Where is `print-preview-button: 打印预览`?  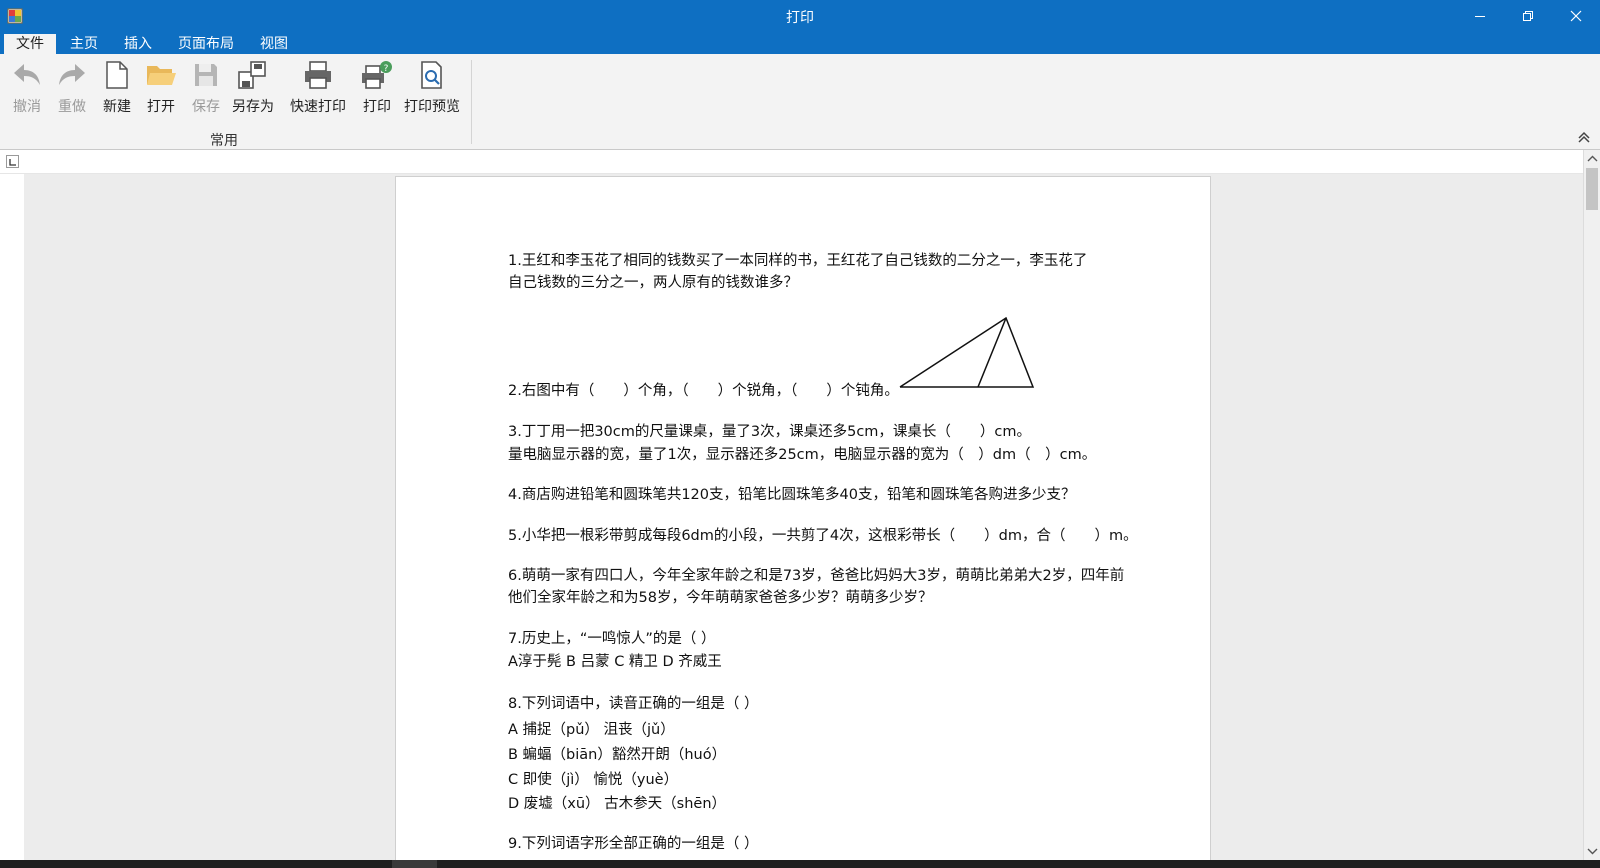
print-preview-button: 打印预览 is located at coordinates (432, 88).